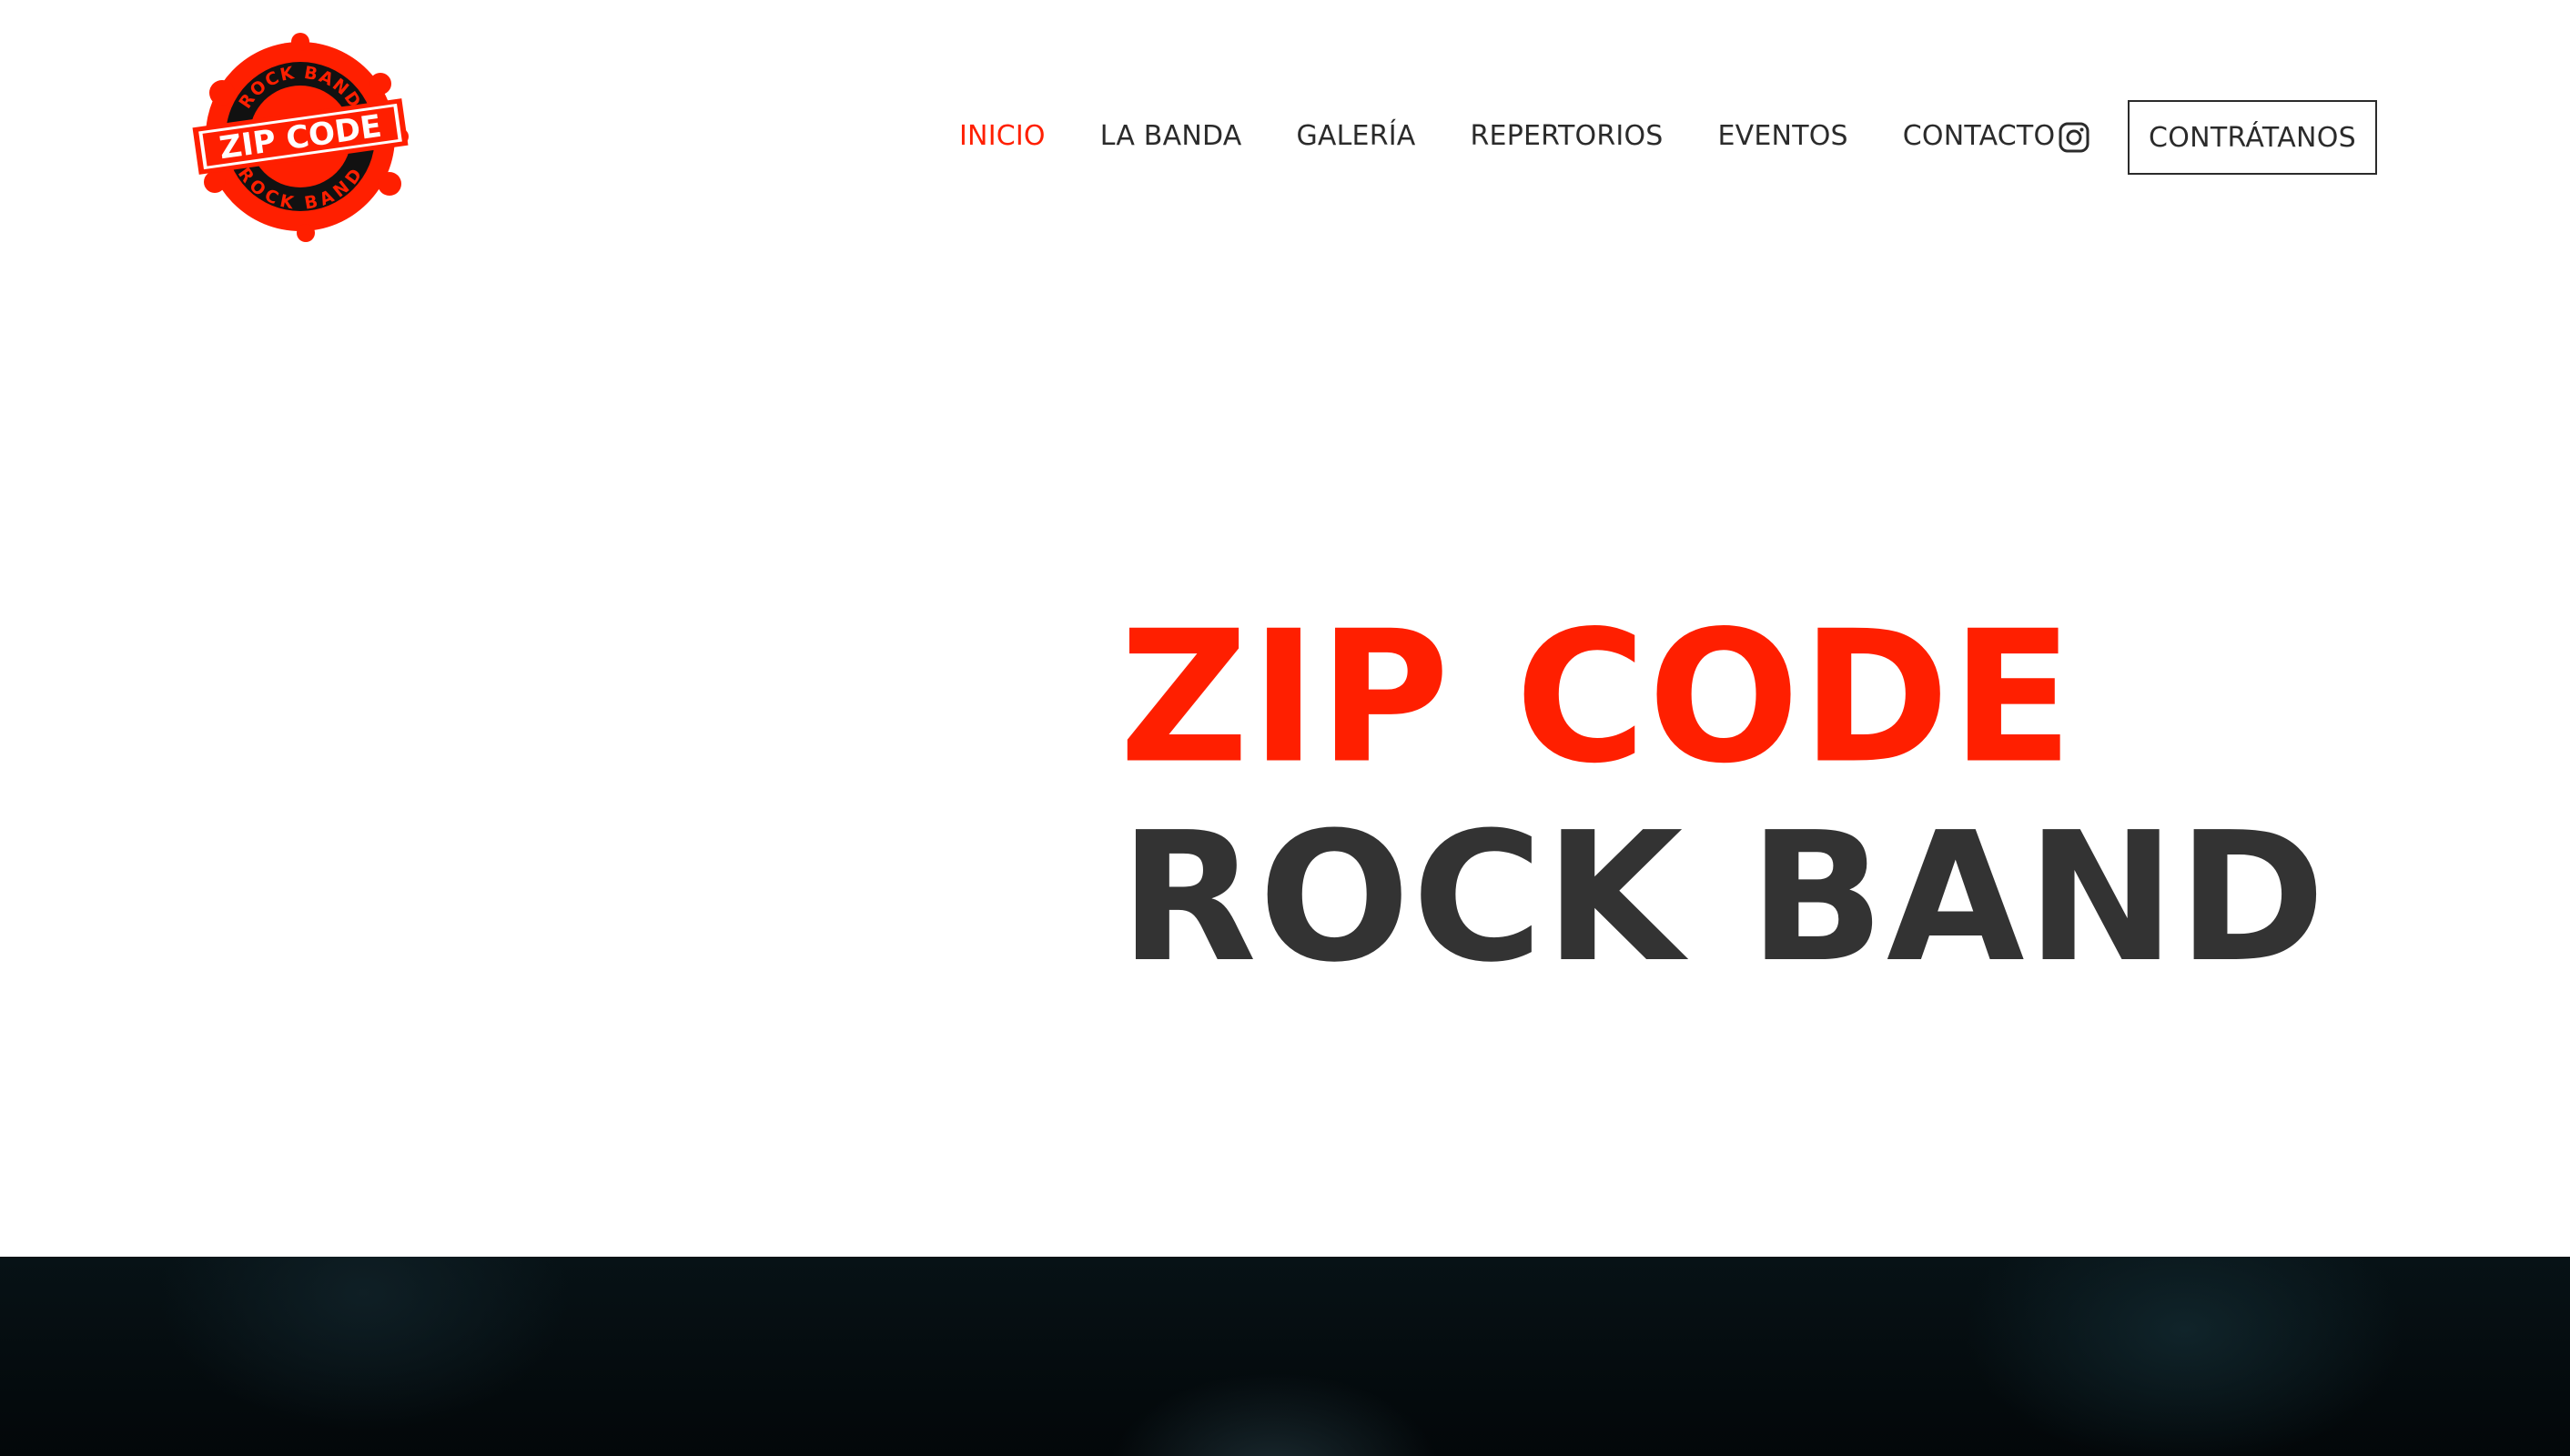 The image size is (2570, 1456). What do you see at coordinates (1003, 136) in the screenshot?
I see `nav-item-inicio: INICIO` at bounding box center [1003, 136].